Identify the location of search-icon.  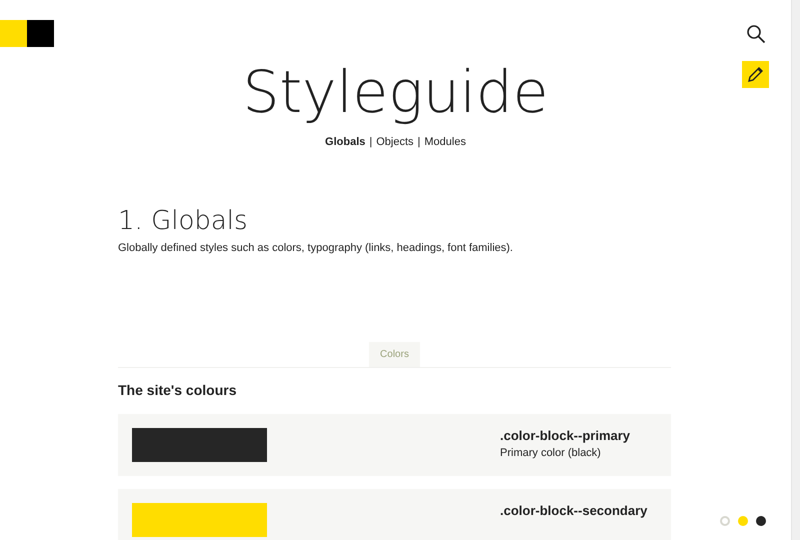
(756, 34).